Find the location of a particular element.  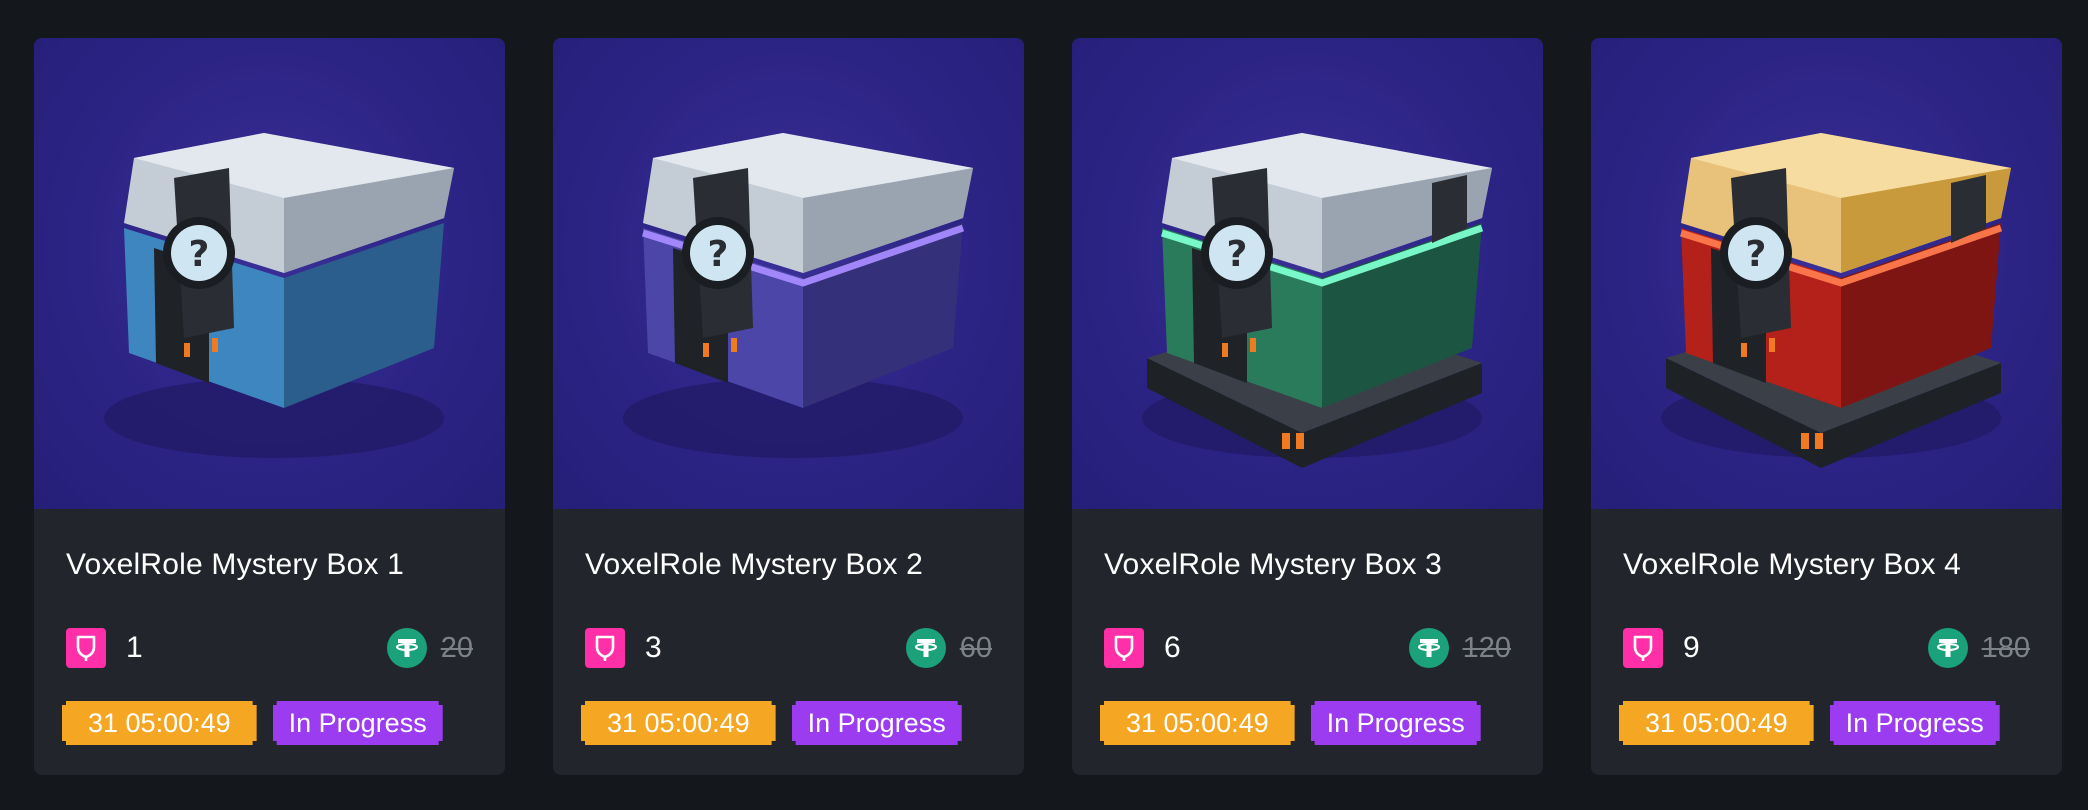

quantity-group: 6 is located at coordinates (1142, 648).